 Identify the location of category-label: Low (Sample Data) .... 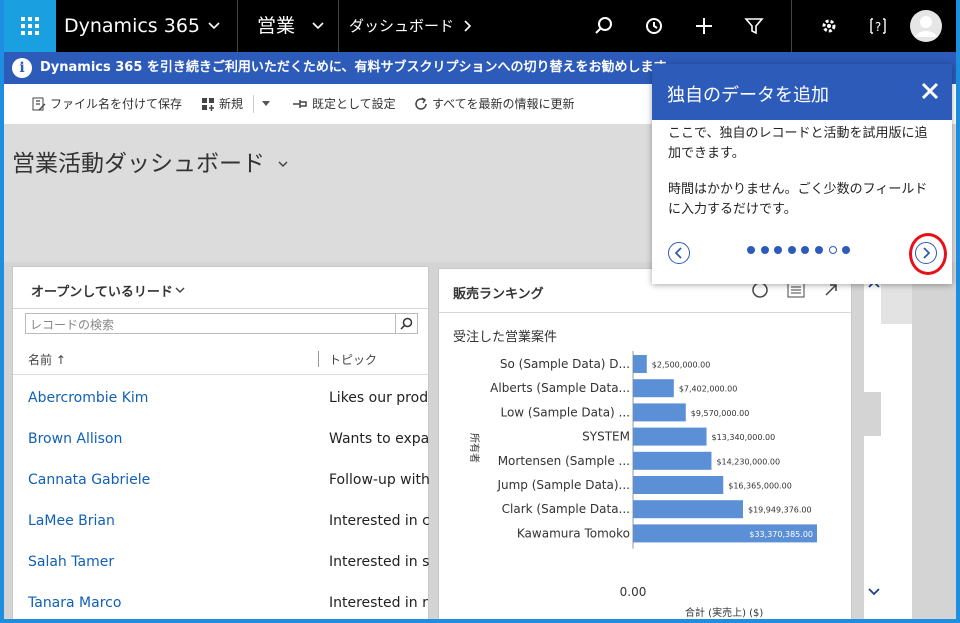
(565, 412).